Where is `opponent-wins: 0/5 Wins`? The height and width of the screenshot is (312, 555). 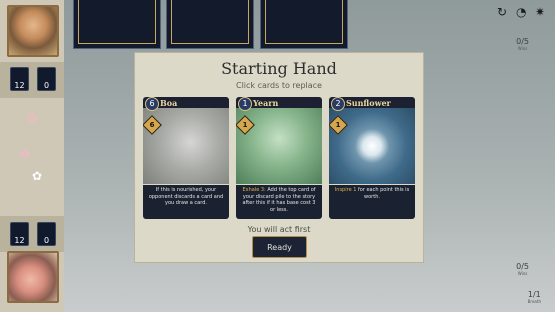
opponent-wins: 0/5 Wins is located at coordinates (522, 44).